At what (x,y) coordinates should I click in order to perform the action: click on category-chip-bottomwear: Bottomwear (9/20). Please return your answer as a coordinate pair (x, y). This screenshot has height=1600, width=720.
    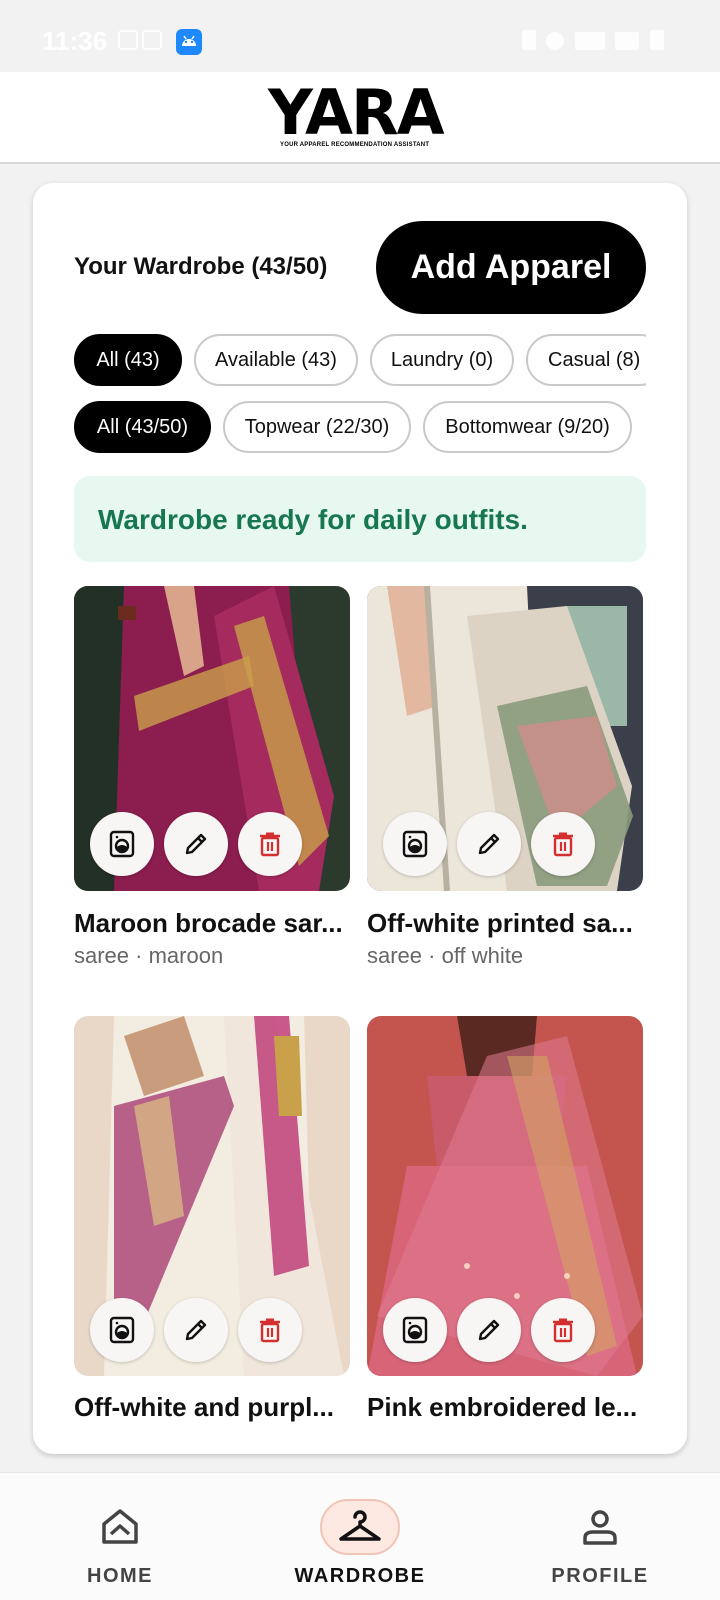
    Looking at the image, I should click on (527, 427).